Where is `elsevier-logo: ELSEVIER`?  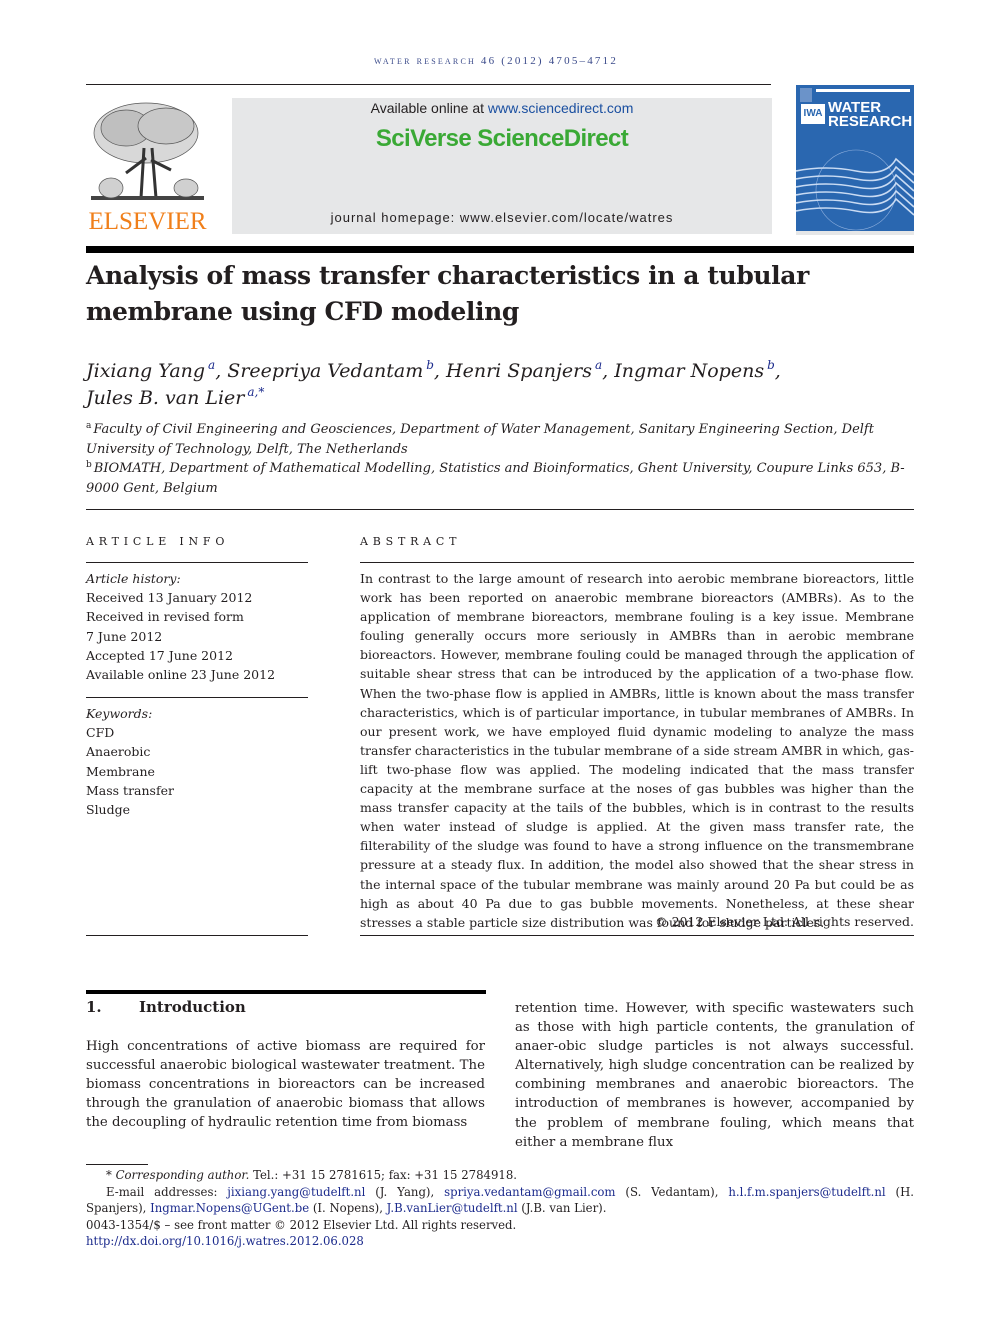 elsevier-logo: ELSEVIER is located at coordinates (147, 167).